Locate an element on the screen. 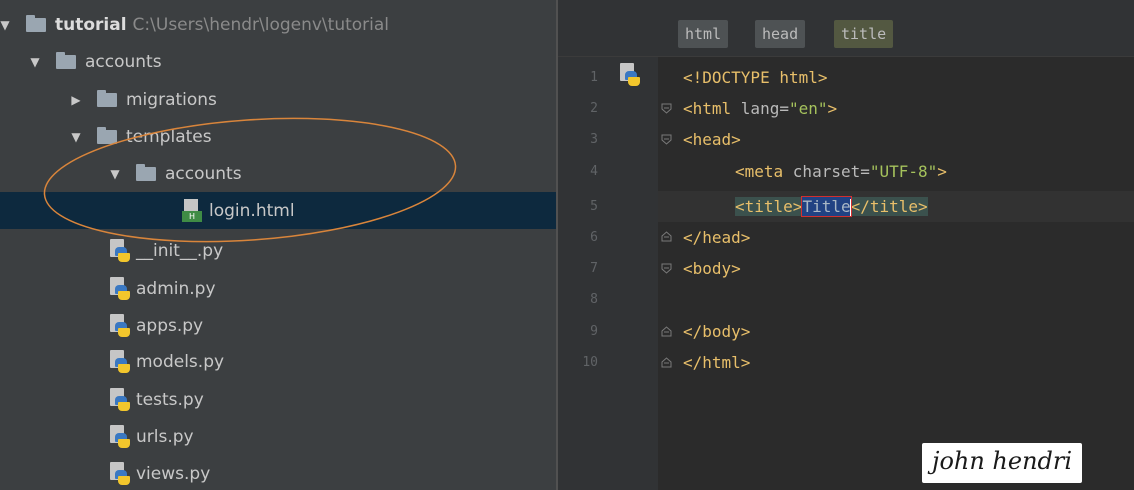 This screenshot has width=1134, height=490. code-line-2: <html lang="en"> is located at coordinates (760, 108).